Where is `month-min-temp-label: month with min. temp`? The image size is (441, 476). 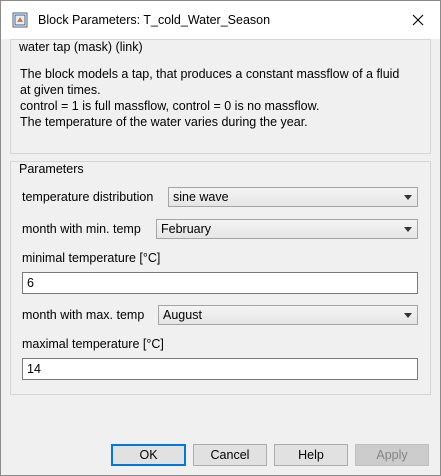
month-min-temp-label: month with min. temp is located at coordinates (81, 229).